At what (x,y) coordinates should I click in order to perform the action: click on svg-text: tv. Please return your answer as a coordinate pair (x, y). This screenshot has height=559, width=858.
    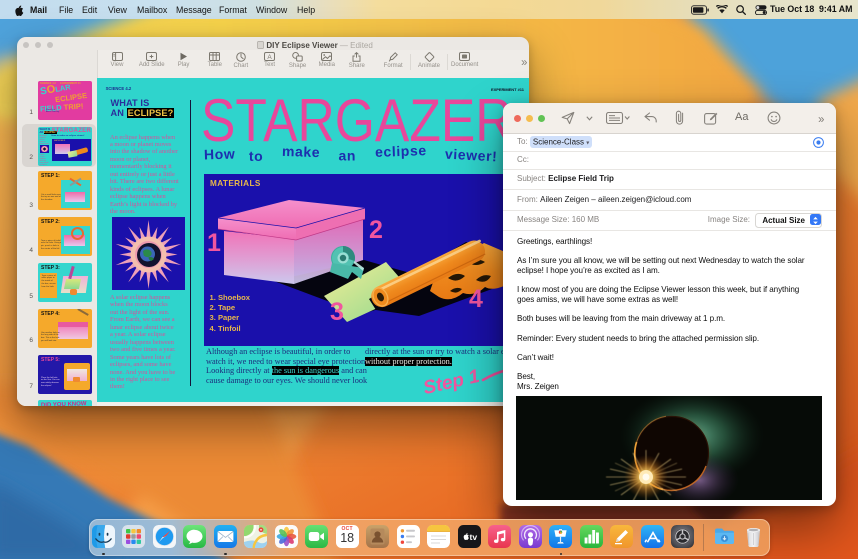
    Looking at the image, I should click on (473, 536).